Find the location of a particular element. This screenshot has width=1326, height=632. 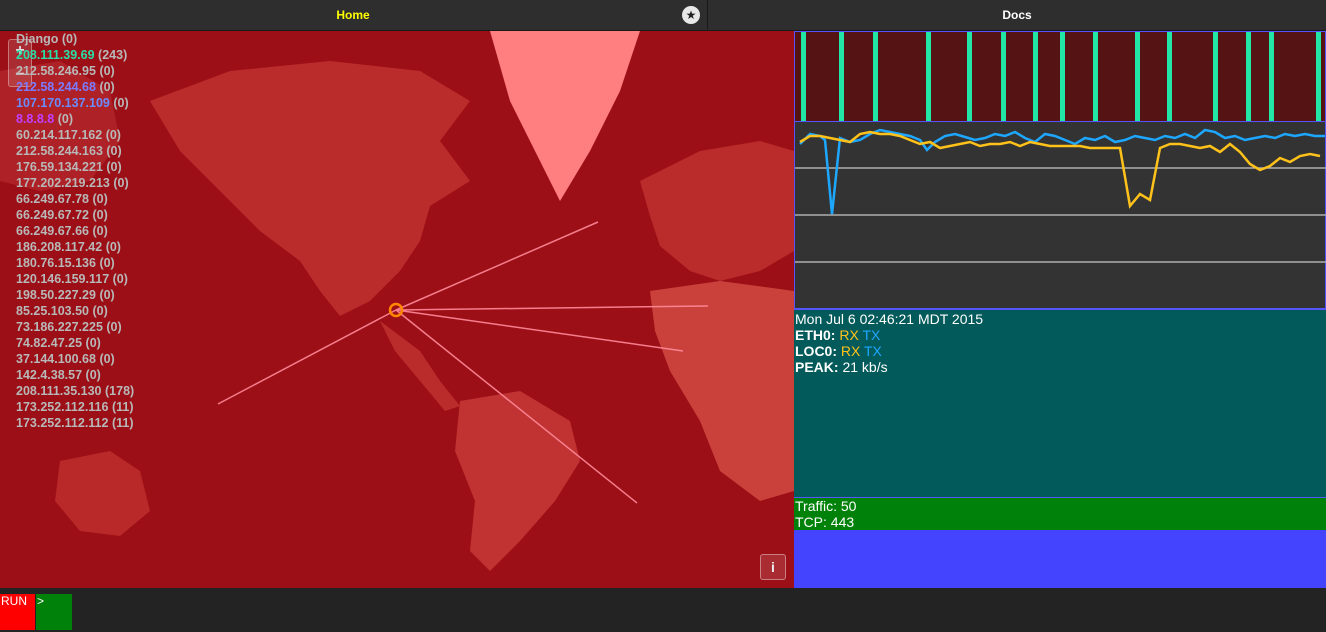

host-list-item: 212.58.246.95 (0) is located at coordinates (75, 71).